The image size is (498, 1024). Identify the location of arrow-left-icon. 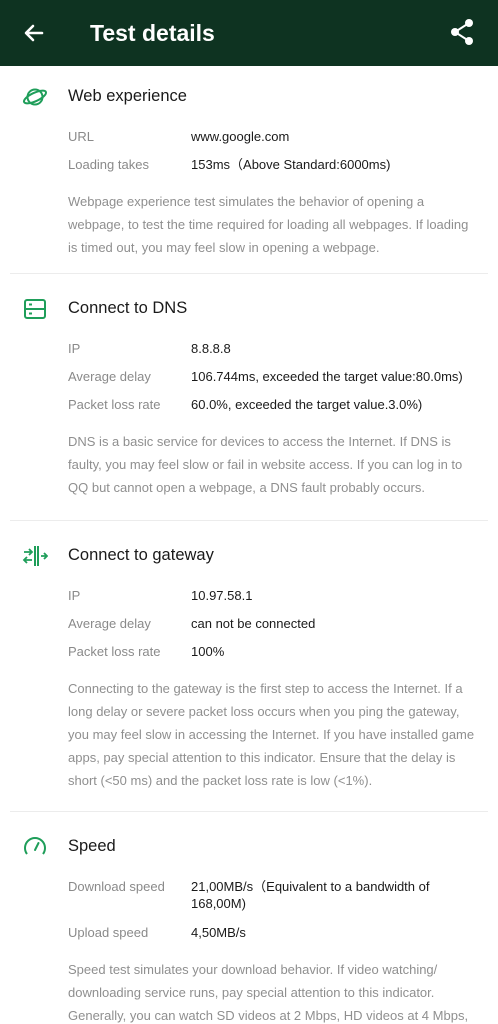
(34, 33).